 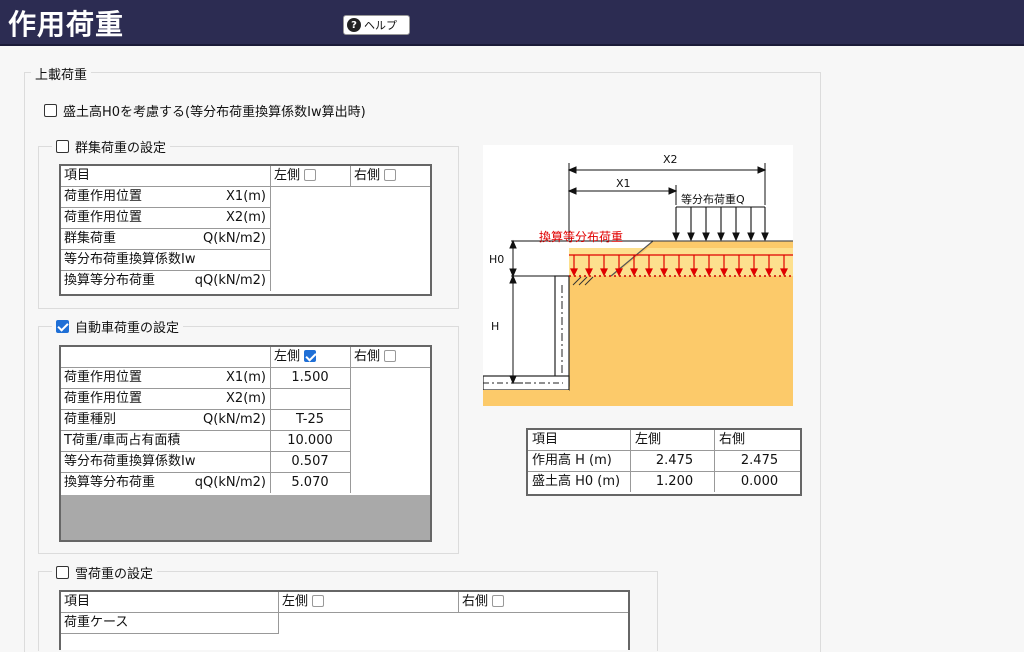 What do you see at coordinates (111, 146) in the screenshot?
I see `crowd-load-legend: 群集荷重の設定` at bounding box center [111, 146].